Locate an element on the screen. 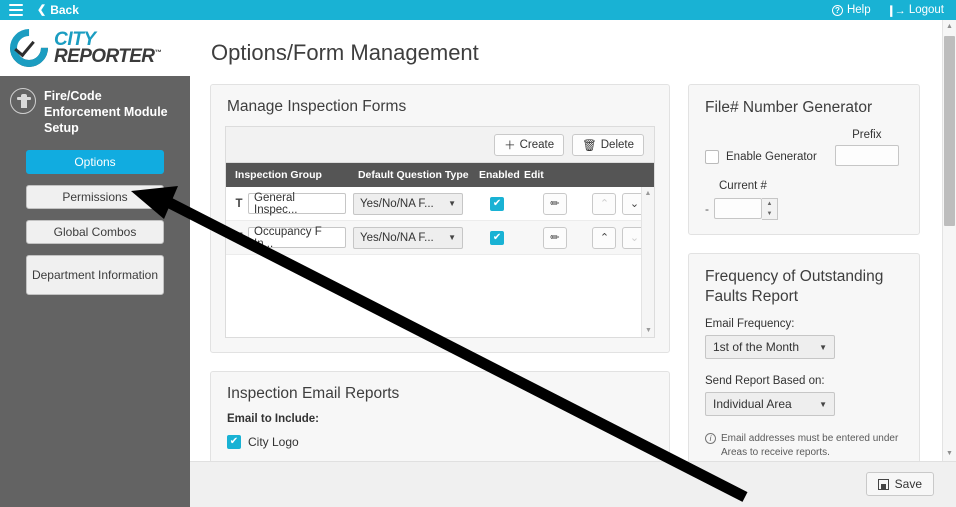 This screenshot has width=956, height=507. checkmark-circle-logo-icon is located at coordinates (29, 48).